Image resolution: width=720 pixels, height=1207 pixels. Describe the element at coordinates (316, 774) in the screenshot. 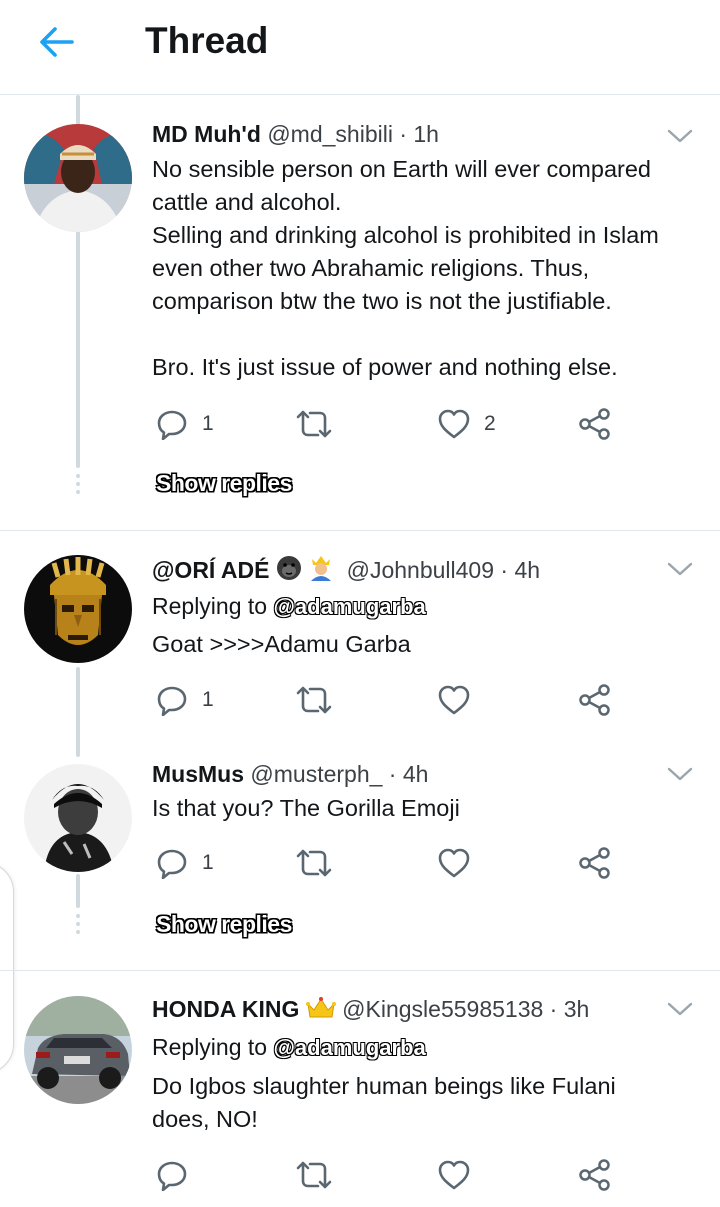

I see `user-handle: @musterph_` at that location.